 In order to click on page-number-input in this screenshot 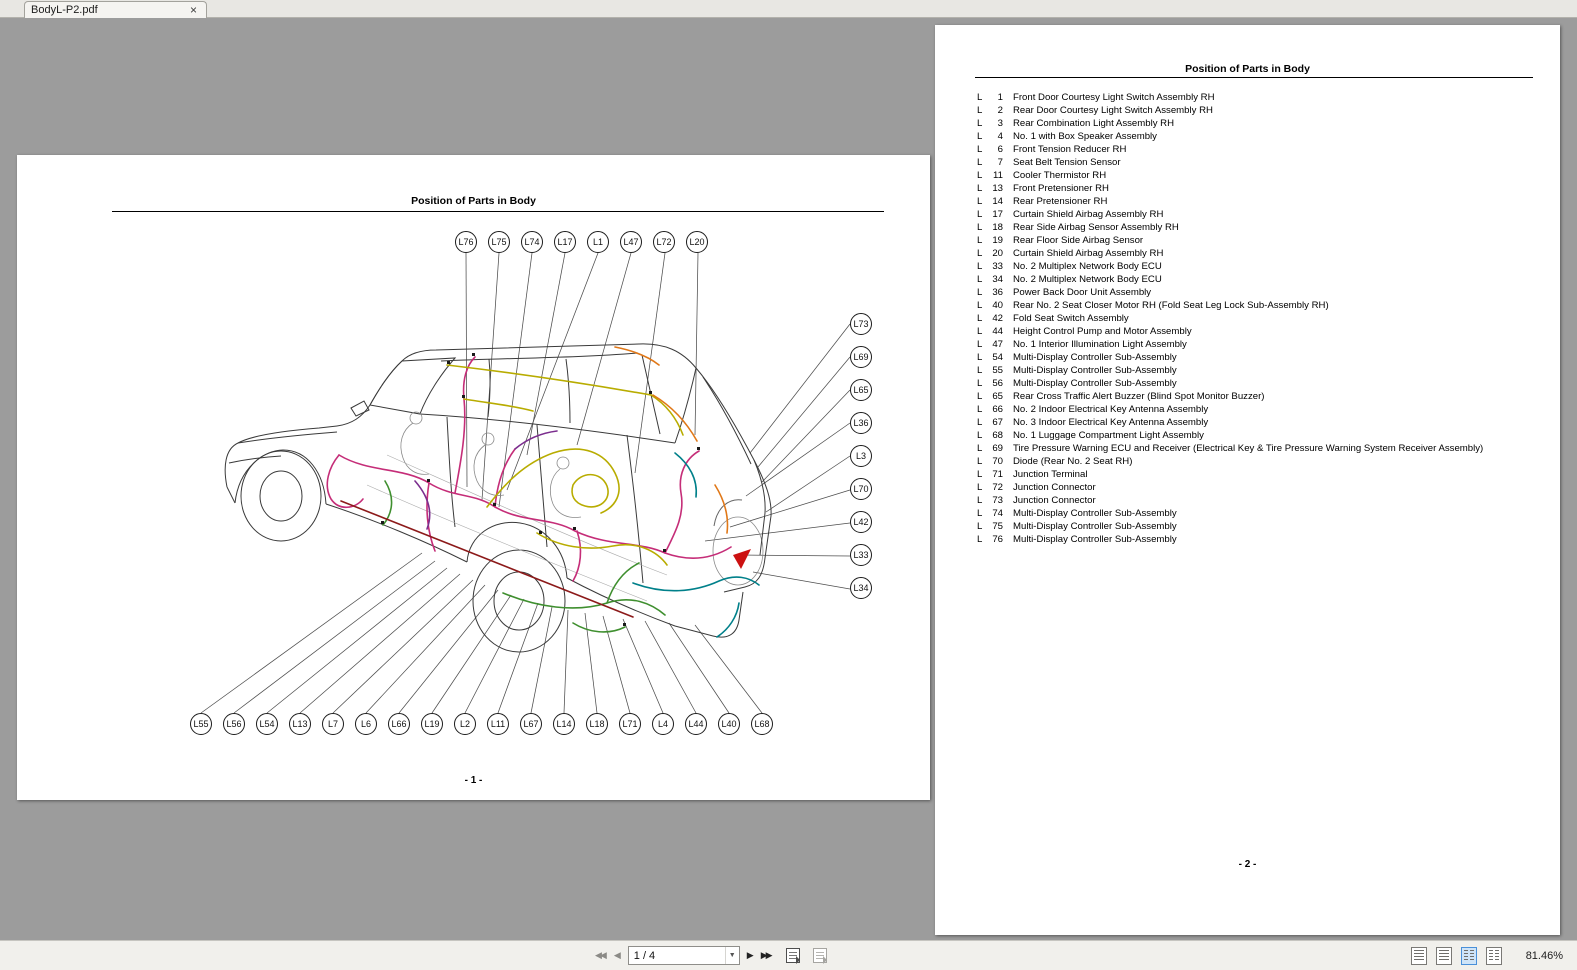, I will do `click(676, 955)`.